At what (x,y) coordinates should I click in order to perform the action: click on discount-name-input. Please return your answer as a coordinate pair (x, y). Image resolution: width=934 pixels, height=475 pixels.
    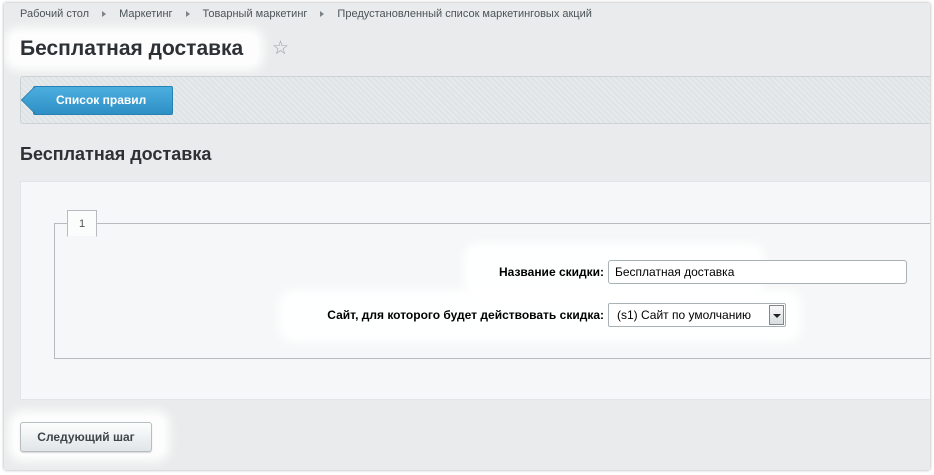
    Looking at the image, I should click on (757, 272).